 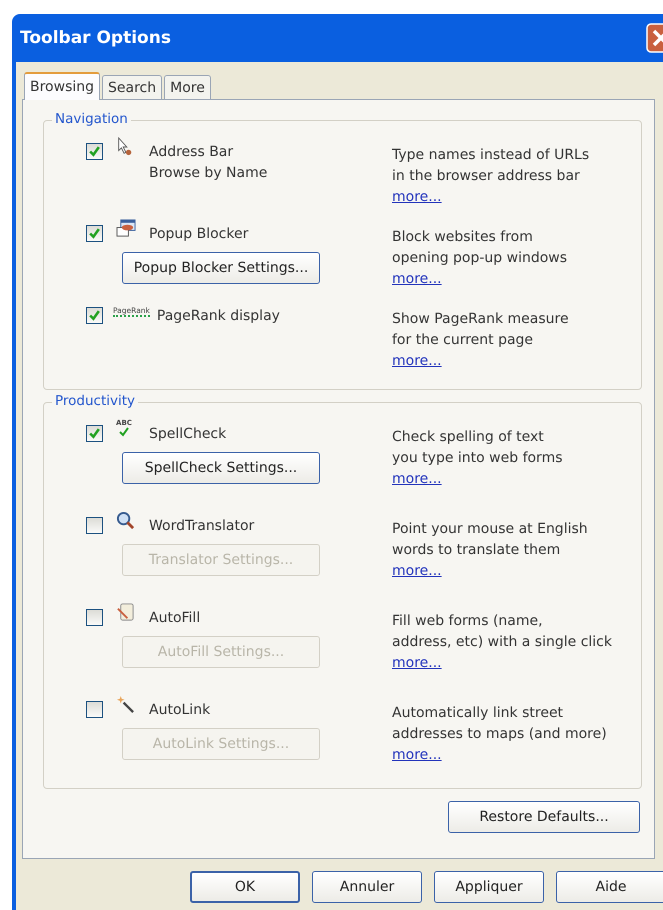 What do you see at coordinates (477, 458) in the screenshot?
I see `option-description: you type into web forms` at bounding box center [477, 458].